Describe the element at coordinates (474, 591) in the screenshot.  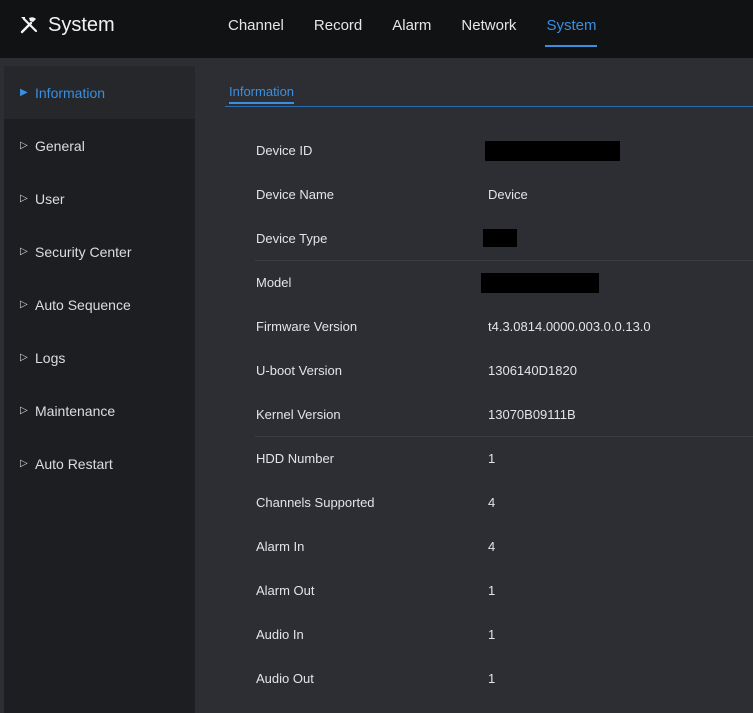
I see `info-row-alarm-out: Alarm Out 1` at that location.